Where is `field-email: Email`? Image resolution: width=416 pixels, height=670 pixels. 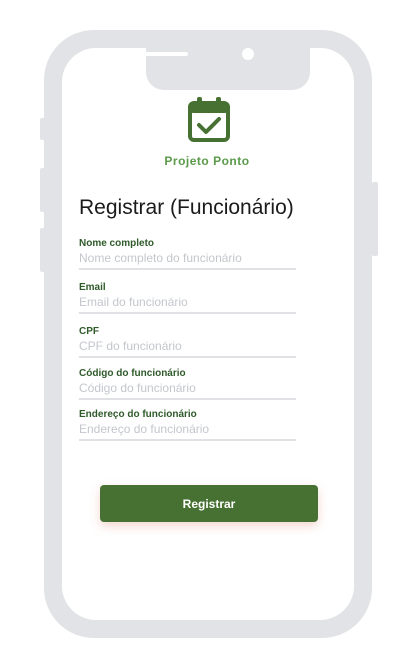 field-email: Email is located at coordinates (187, 298).